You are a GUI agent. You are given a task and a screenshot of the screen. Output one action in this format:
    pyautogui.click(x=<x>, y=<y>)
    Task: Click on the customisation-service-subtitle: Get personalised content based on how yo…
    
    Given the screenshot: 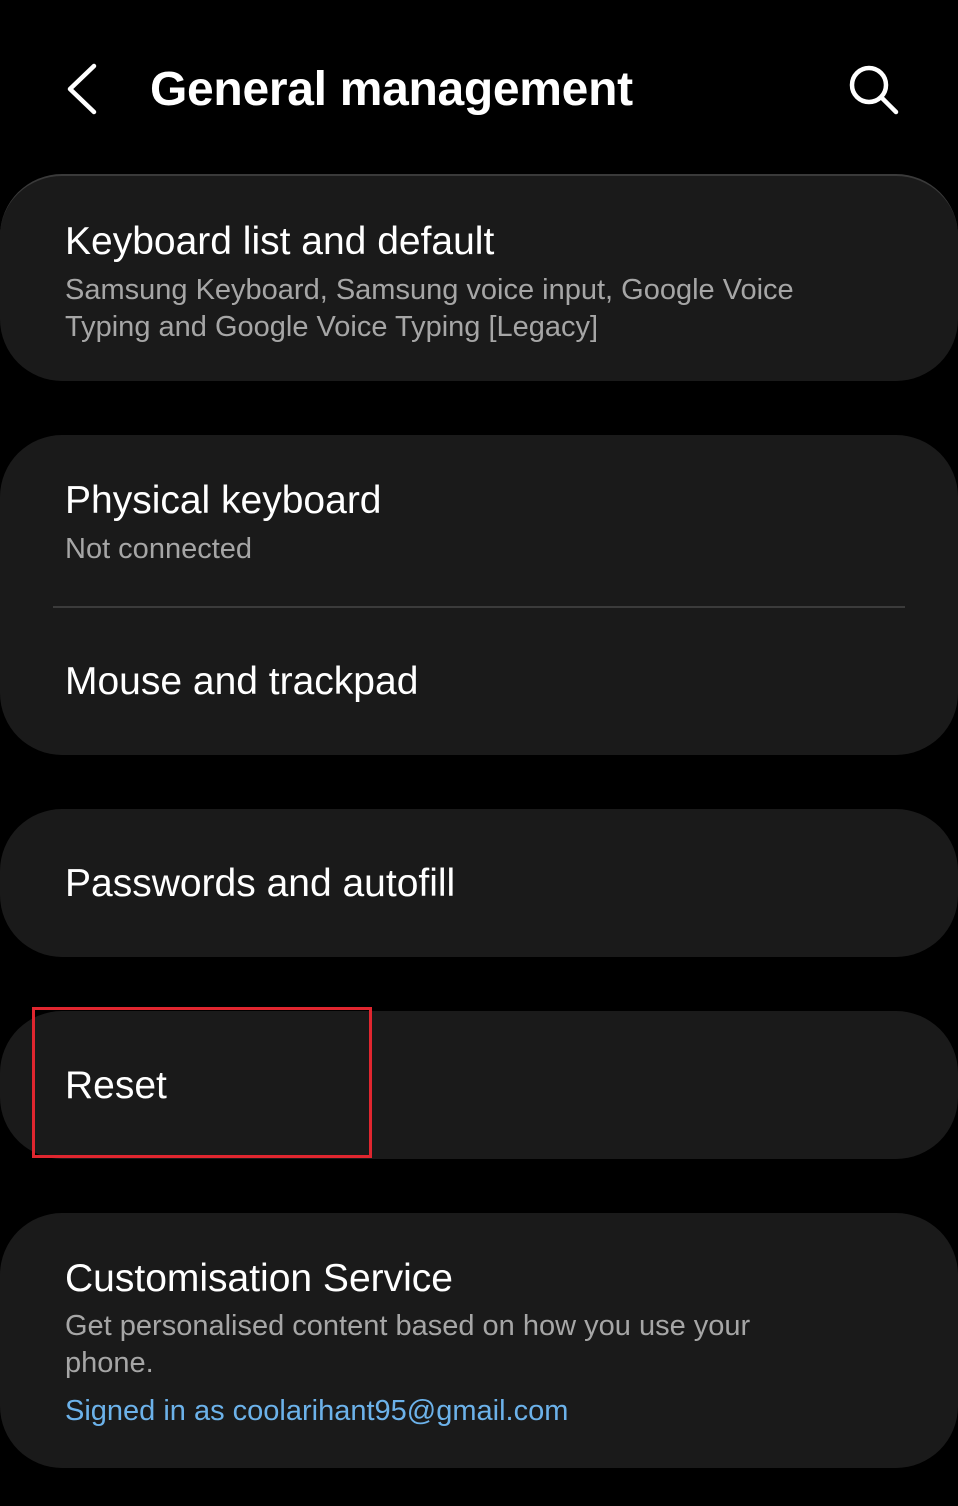 What is the action you would take?
    pyautogui.click(x=408, y=1344)
    